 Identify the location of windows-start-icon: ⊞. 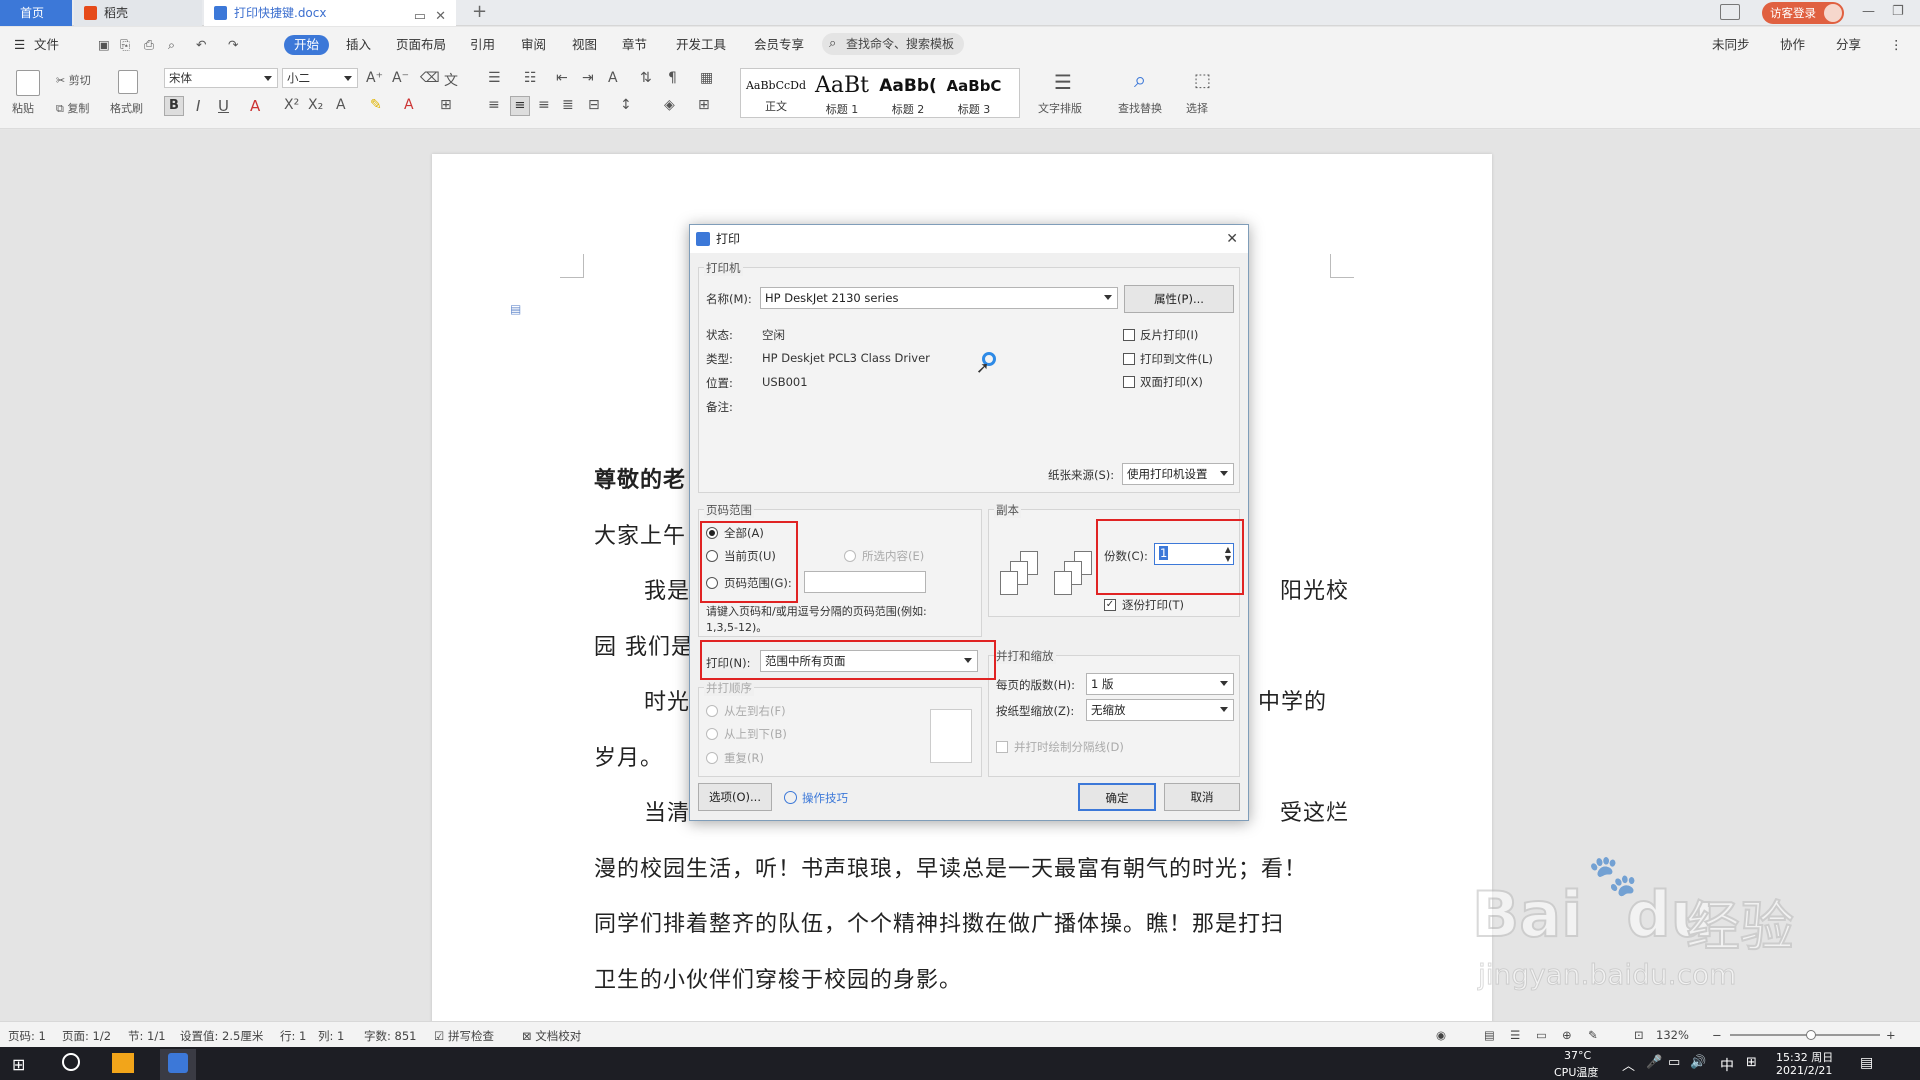
(18, 1064).